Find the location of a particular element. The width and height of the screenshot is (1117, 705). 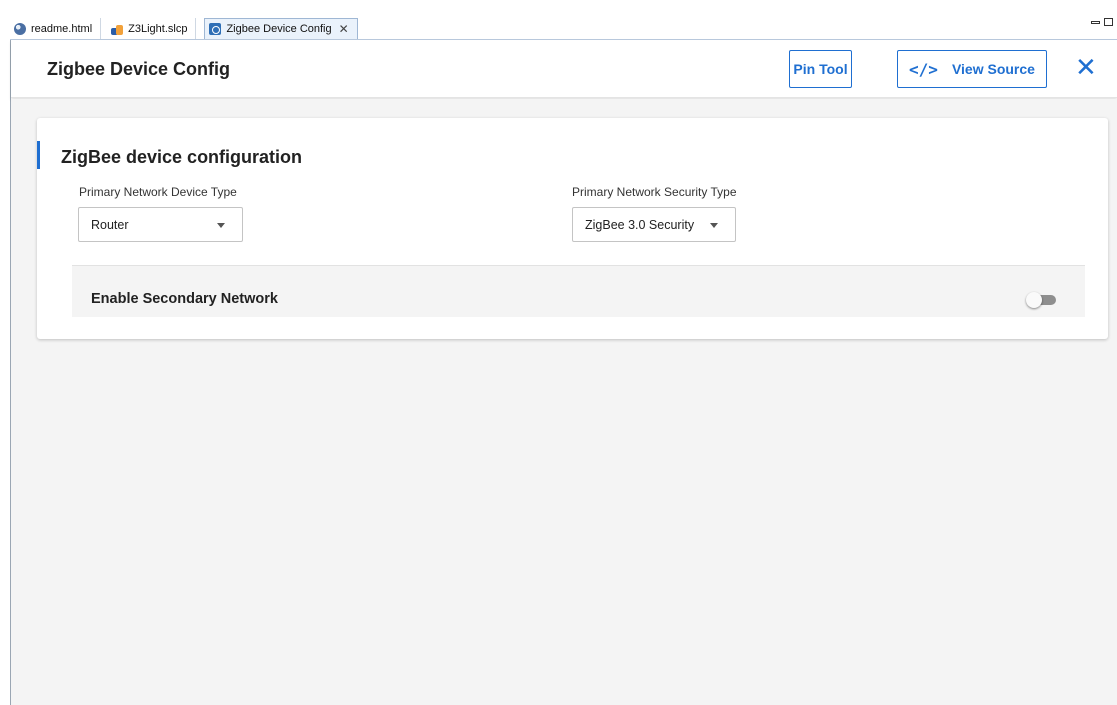

security-type-select: ZigBee 3.0 Security is located at coordinates (654, 224).